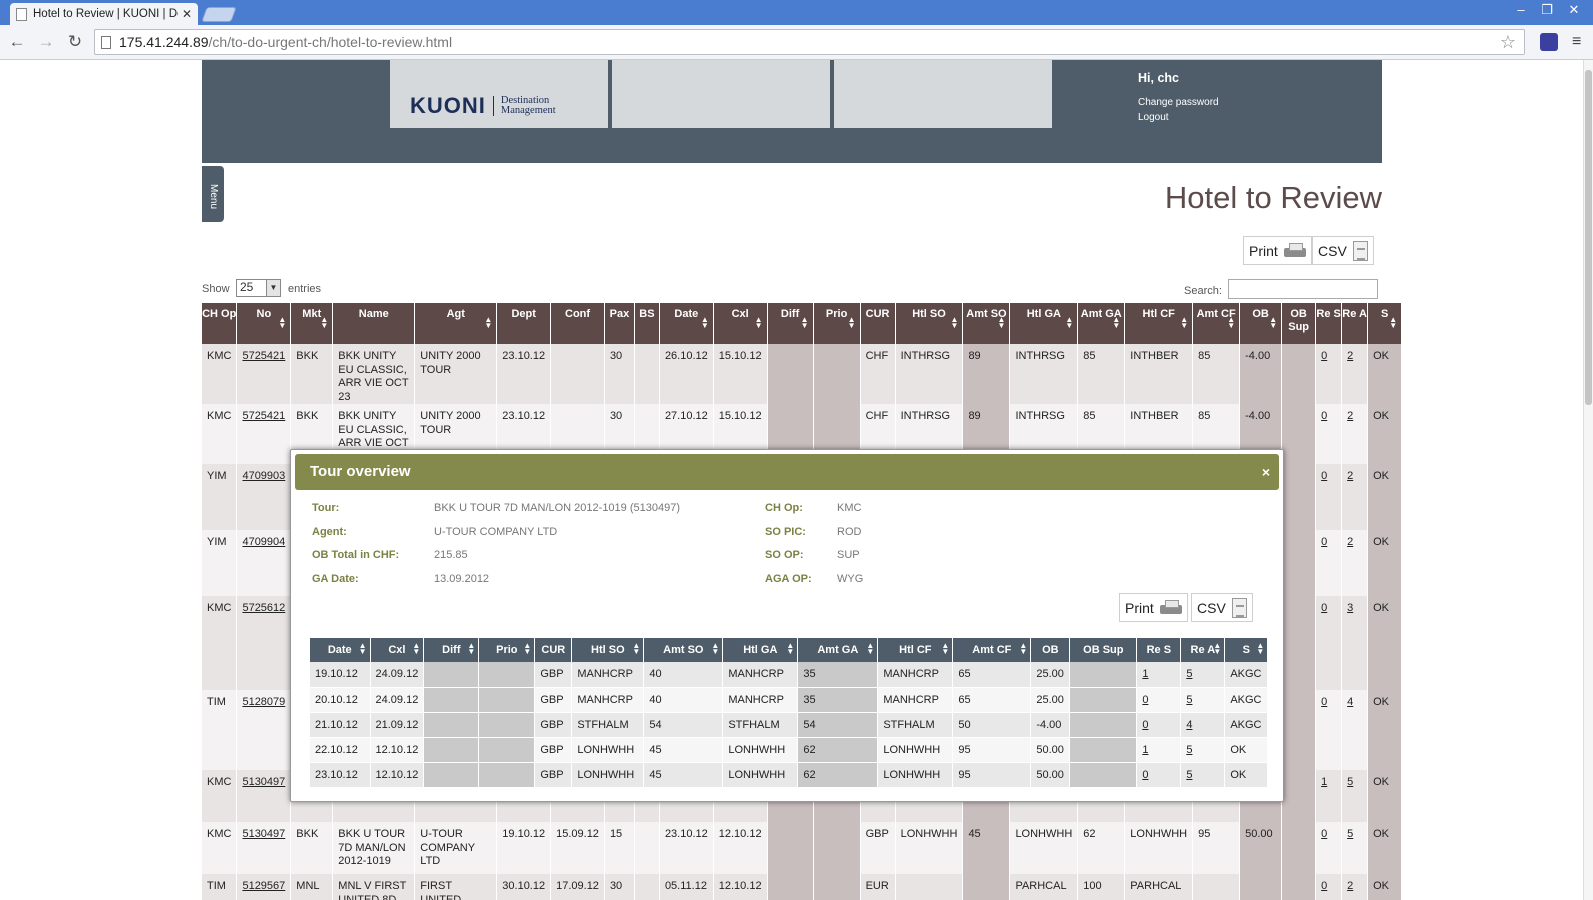  I want to click on browser-menu-icon: ≡, so click(1576, 42).